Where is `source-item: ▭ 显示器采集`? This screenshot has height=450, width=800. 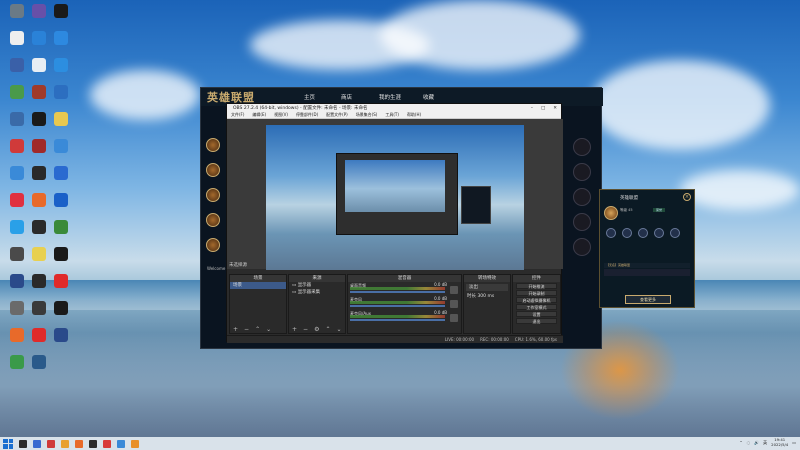 source-item: ▭ 显示器采集 is located at coordinates (317, 292).